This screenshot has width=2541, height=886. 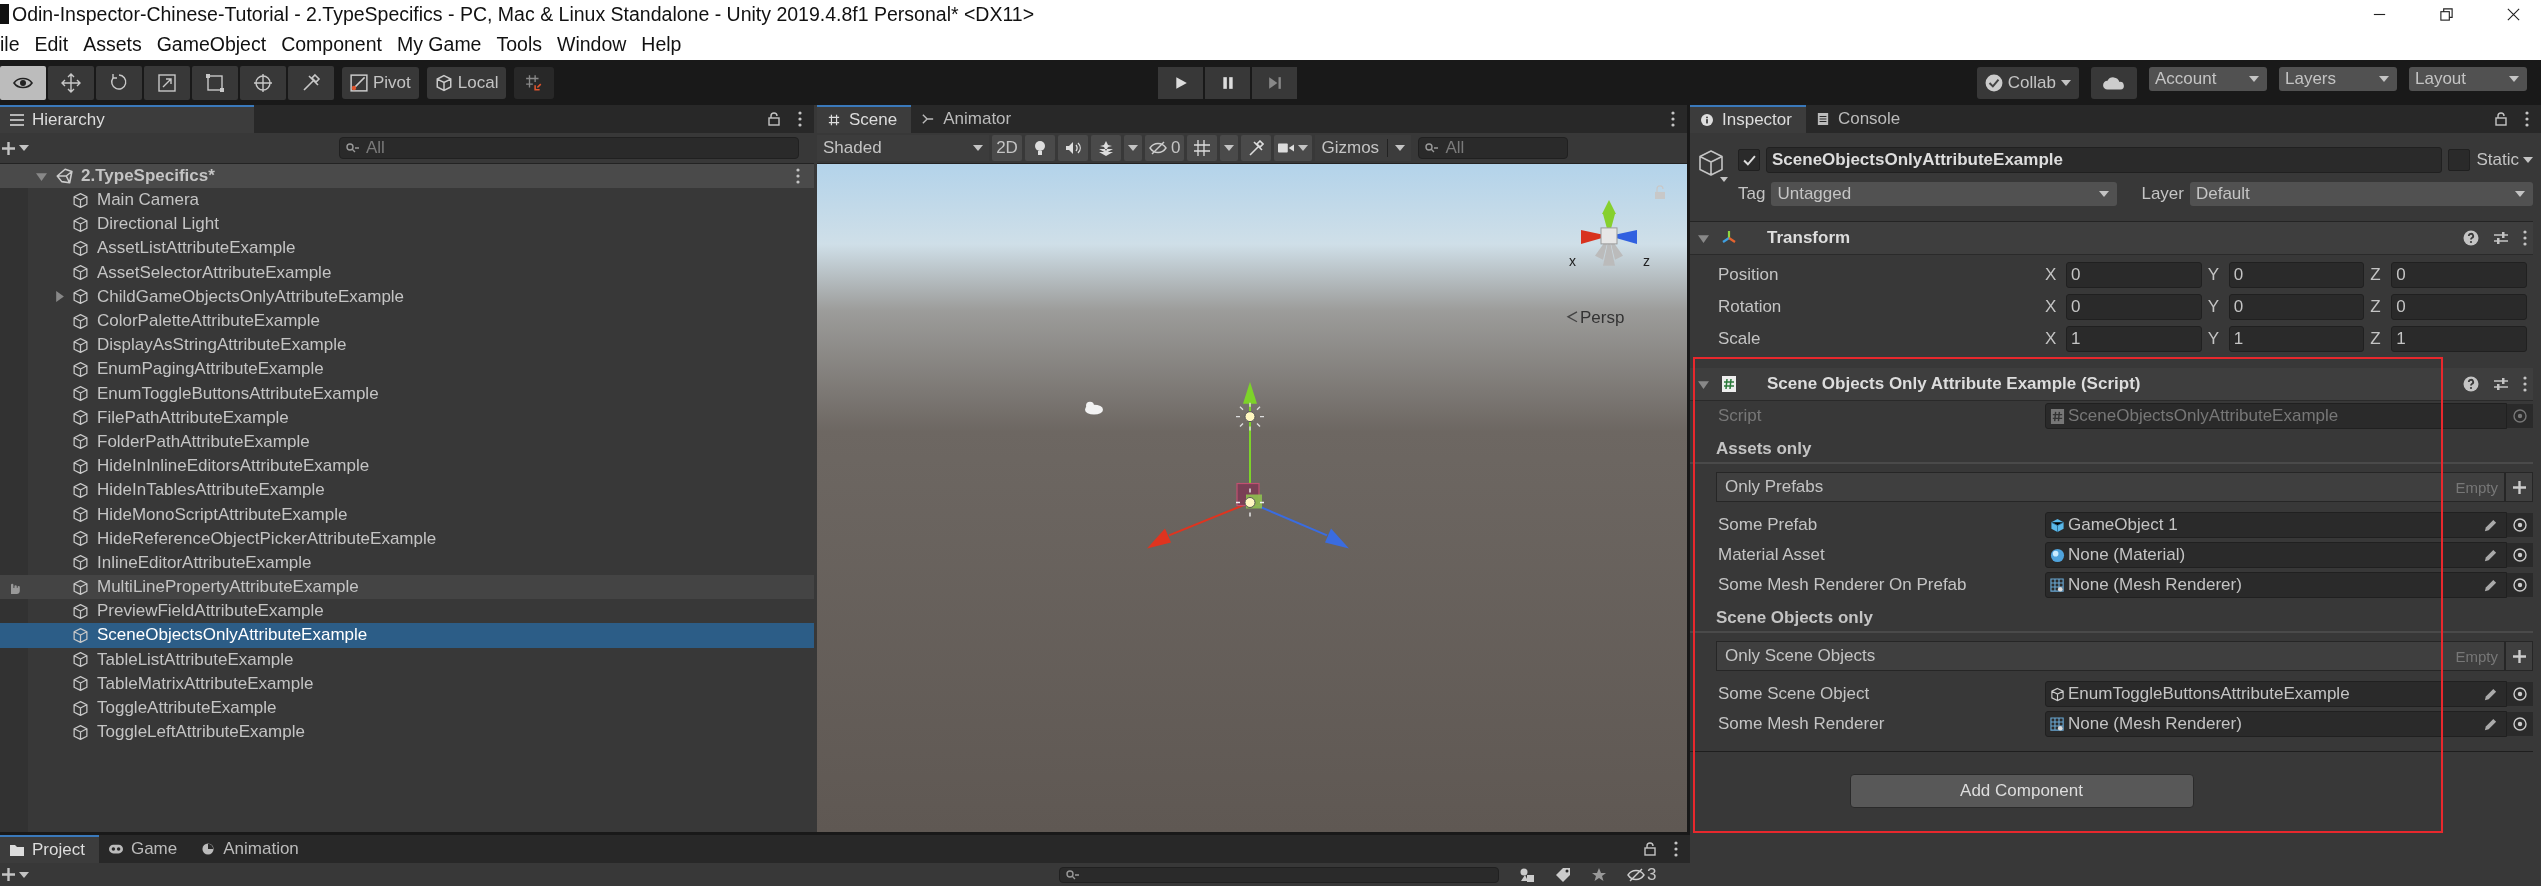 I want to click on menu-item: Tools, so click(x=519, y=44).